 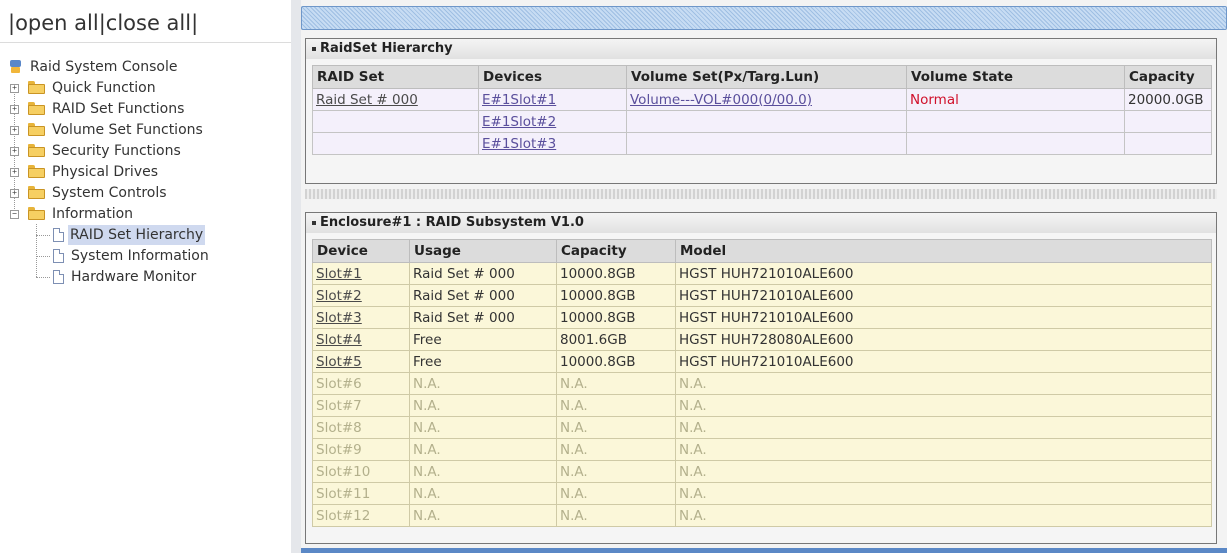 What do you see at coordinates (109, 193) in the screenshot?
I see `tree-folder-label: System Controls` at bounding box center [109, 193].